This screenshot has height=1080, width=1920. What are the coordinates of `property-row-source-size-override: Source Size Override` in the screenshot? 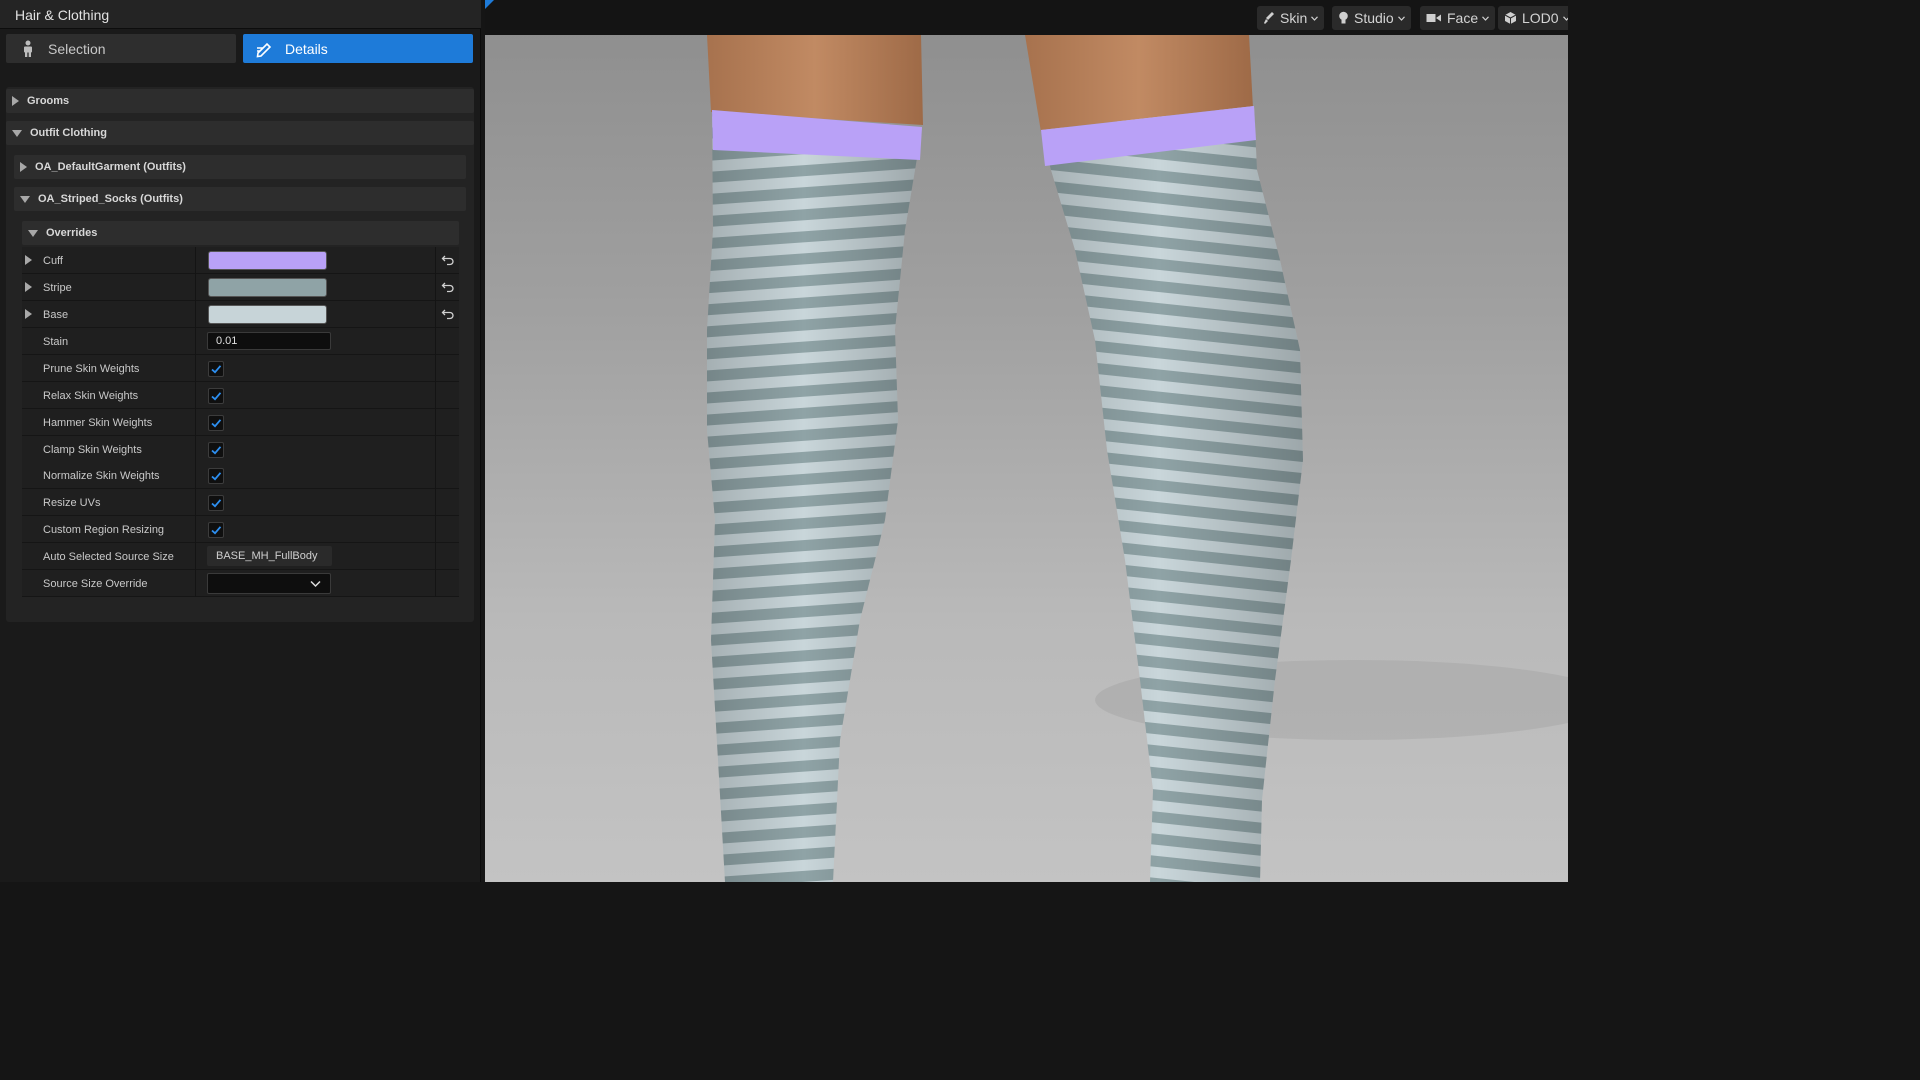 It's located at (240, 583).